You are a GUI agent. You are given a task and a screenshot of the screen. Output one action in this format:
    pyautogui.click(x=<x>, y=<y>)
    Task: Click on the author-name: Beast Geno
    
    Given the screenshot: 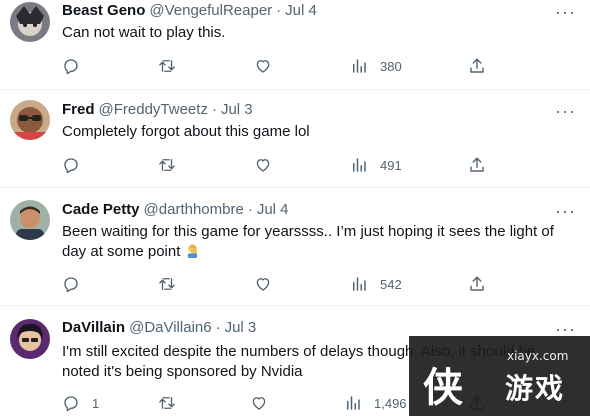 What is the action you would take?
    pyautogui.click(x=103, y=10)
    